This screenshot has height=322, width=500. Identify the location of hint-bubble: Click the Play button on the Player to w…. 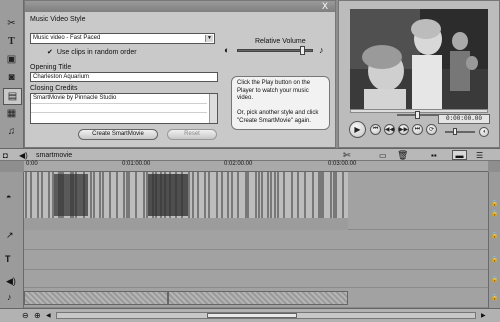
(280, 103).